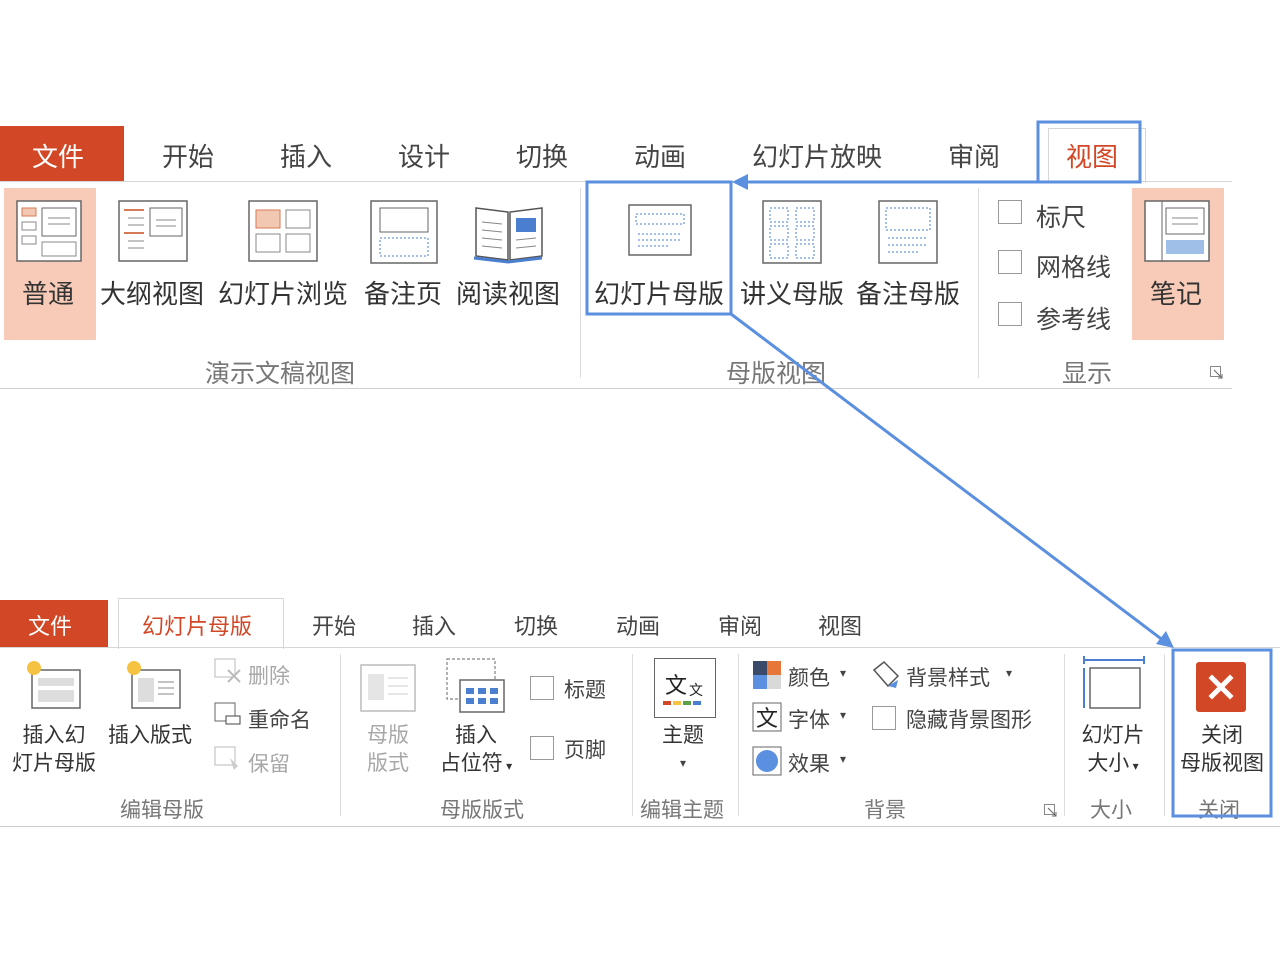 The image size is (1280, 960). What do you see at coordinates (1165, 639) in the screenshot?
I see `arrowhead-master-to-close` at bounding box center [1165, 639].